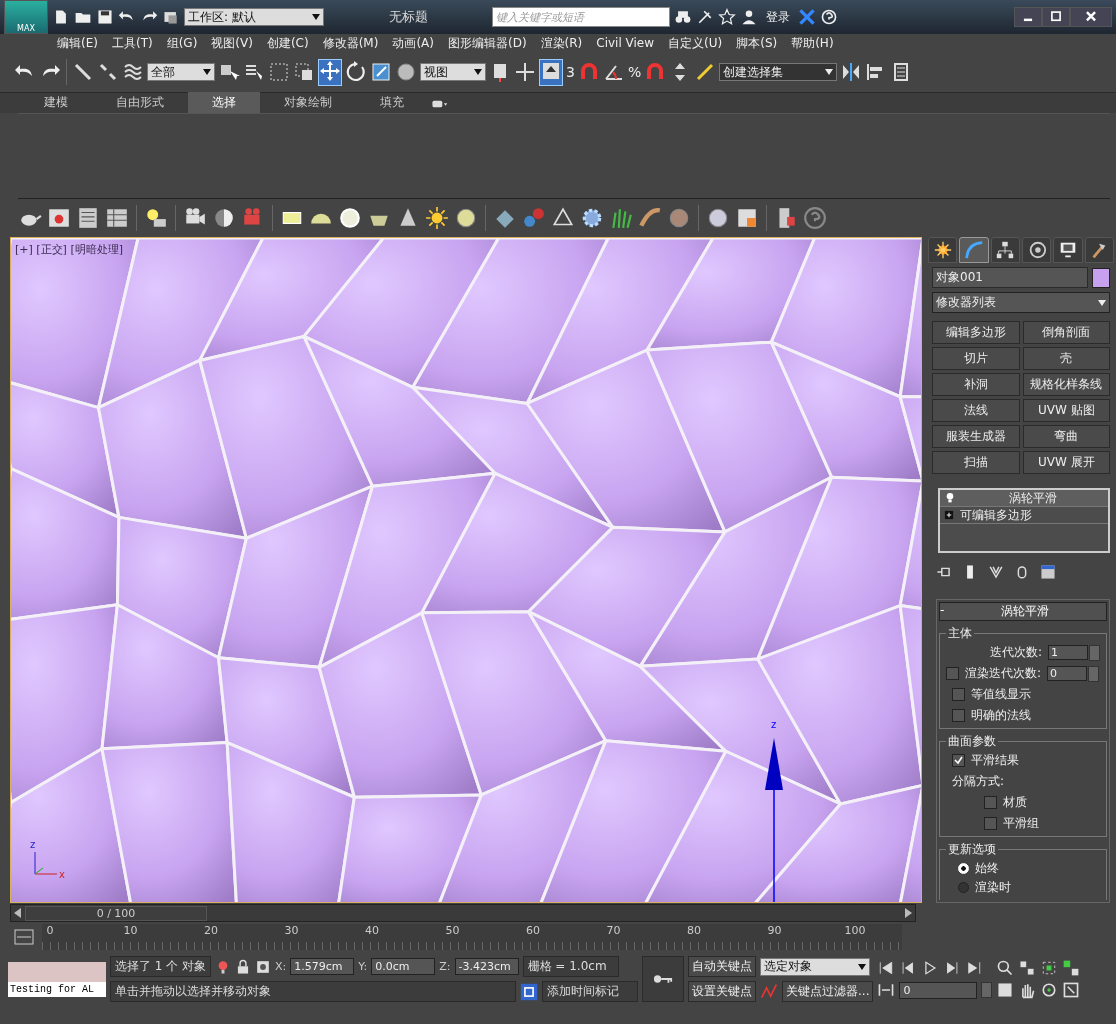 This screenshot has width=1116, height=1024. I want to click on number-field: 1, so click(1068, 652).